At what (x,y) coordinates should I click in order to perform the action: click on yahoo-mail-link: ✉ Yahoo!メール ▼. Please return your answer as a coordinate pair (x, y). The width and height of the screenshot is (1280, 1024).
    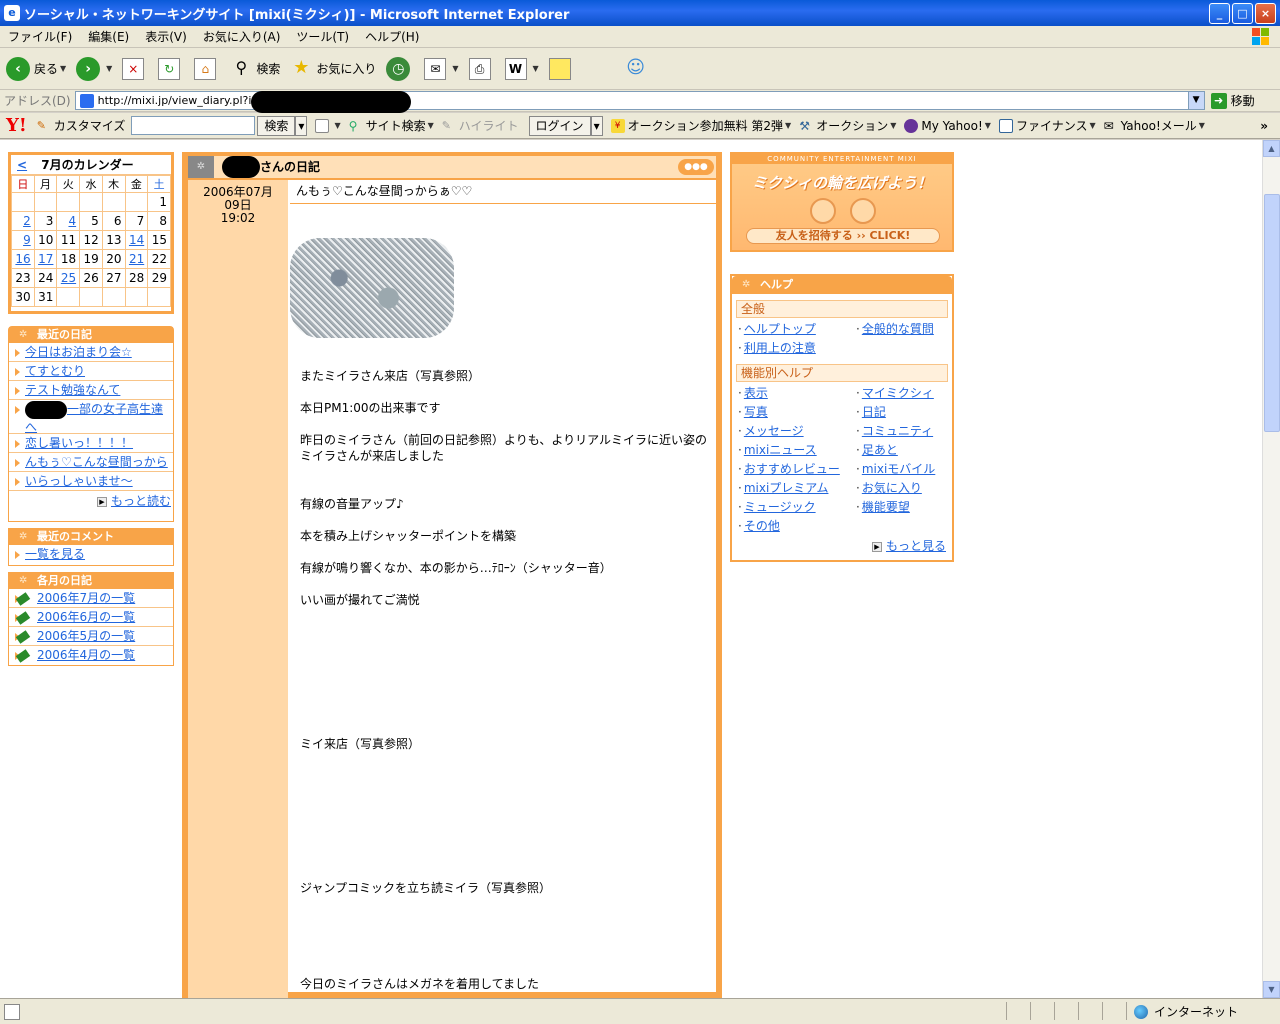
    Looking at the image, I should click on (1154, 125).